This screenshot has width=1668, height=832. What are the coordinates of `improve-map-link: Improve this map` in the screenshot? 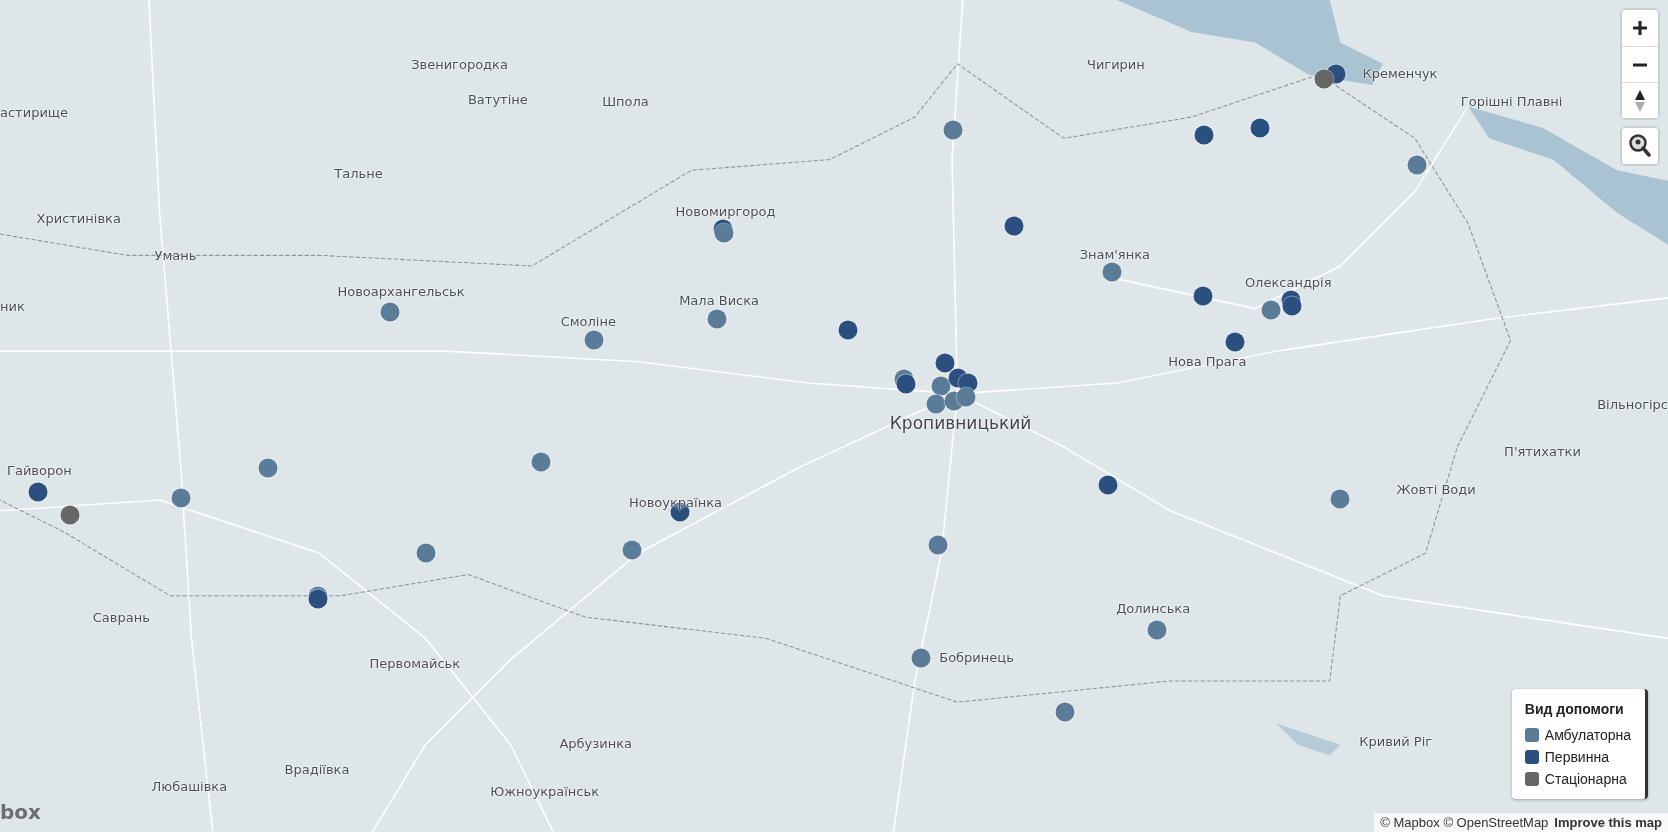 It's located at (1608, 822).